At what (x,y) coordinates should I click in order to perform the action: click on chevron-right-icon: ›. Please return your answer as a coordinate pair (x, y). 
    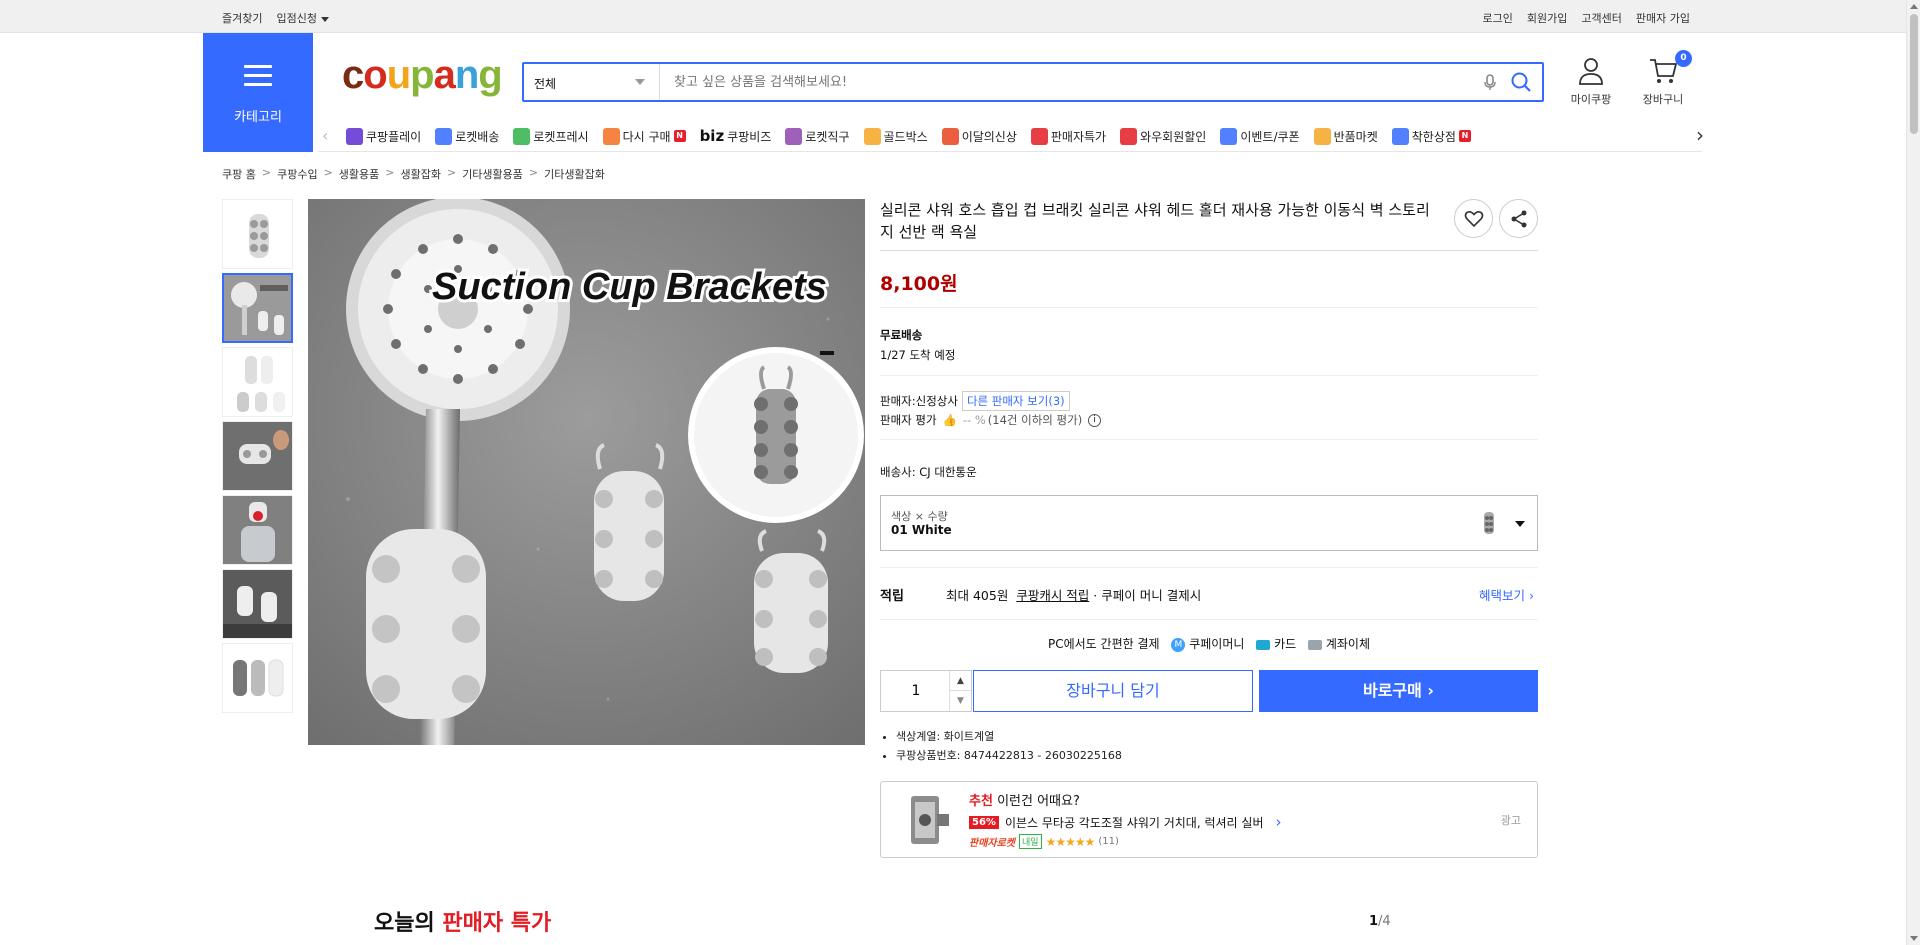
    Looking at the image, I should click on (1278, 822).